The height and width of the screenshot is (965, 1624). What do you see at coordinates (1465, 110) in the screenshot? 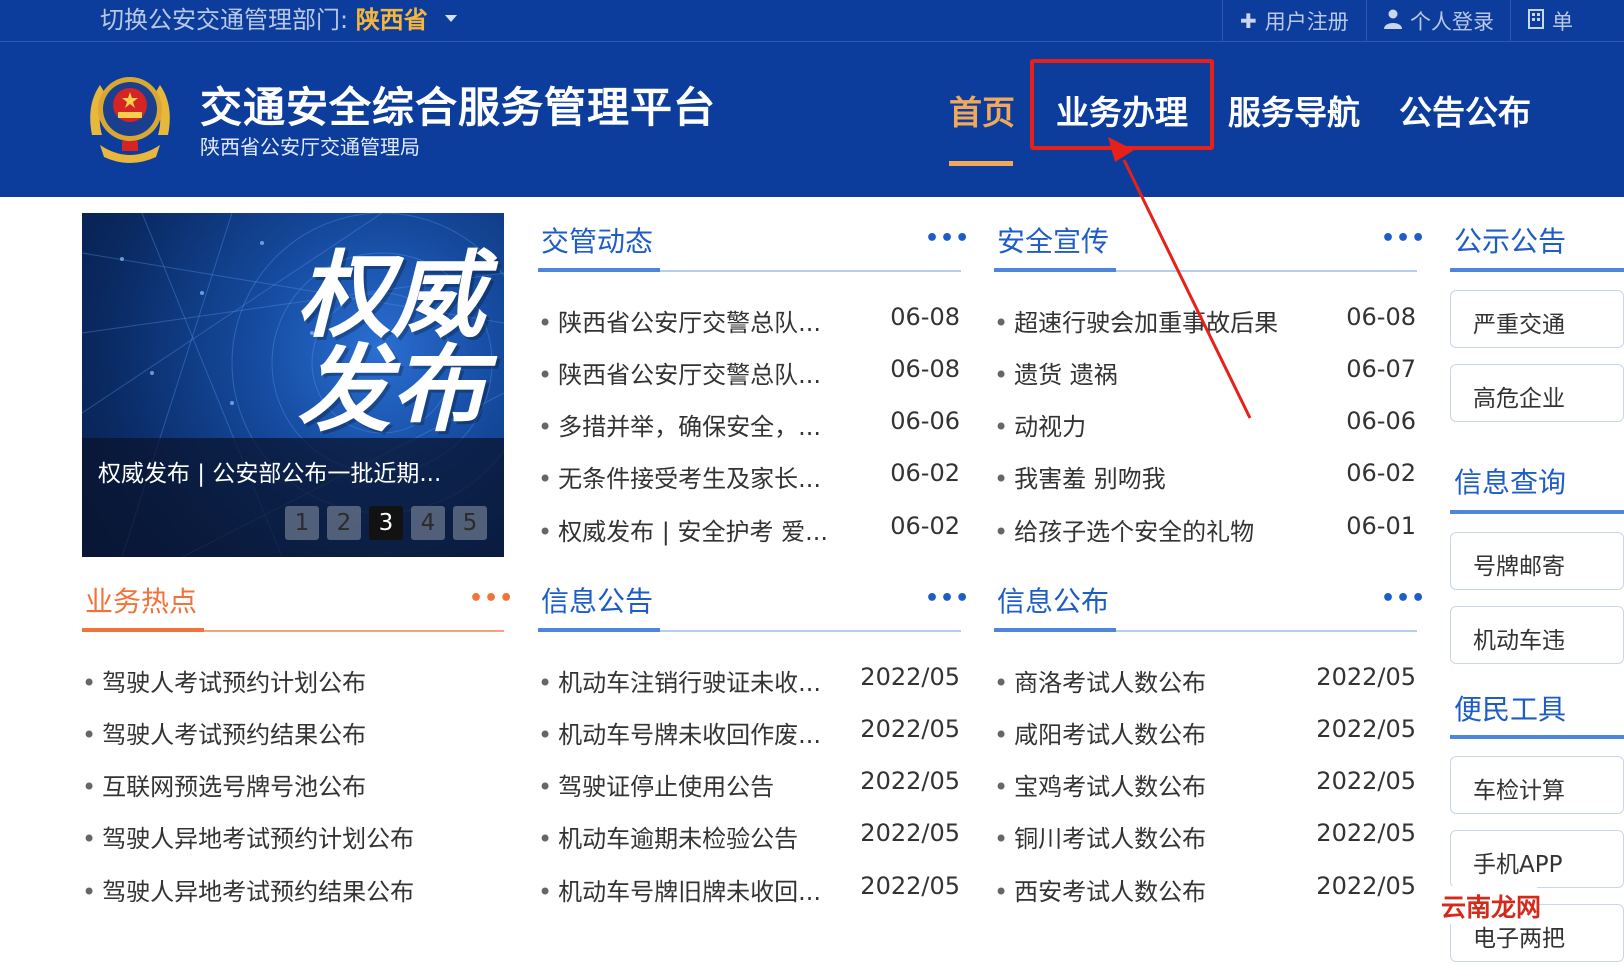
I see `nav-announcements: 公告公布` at bounding box center [1465, 110].